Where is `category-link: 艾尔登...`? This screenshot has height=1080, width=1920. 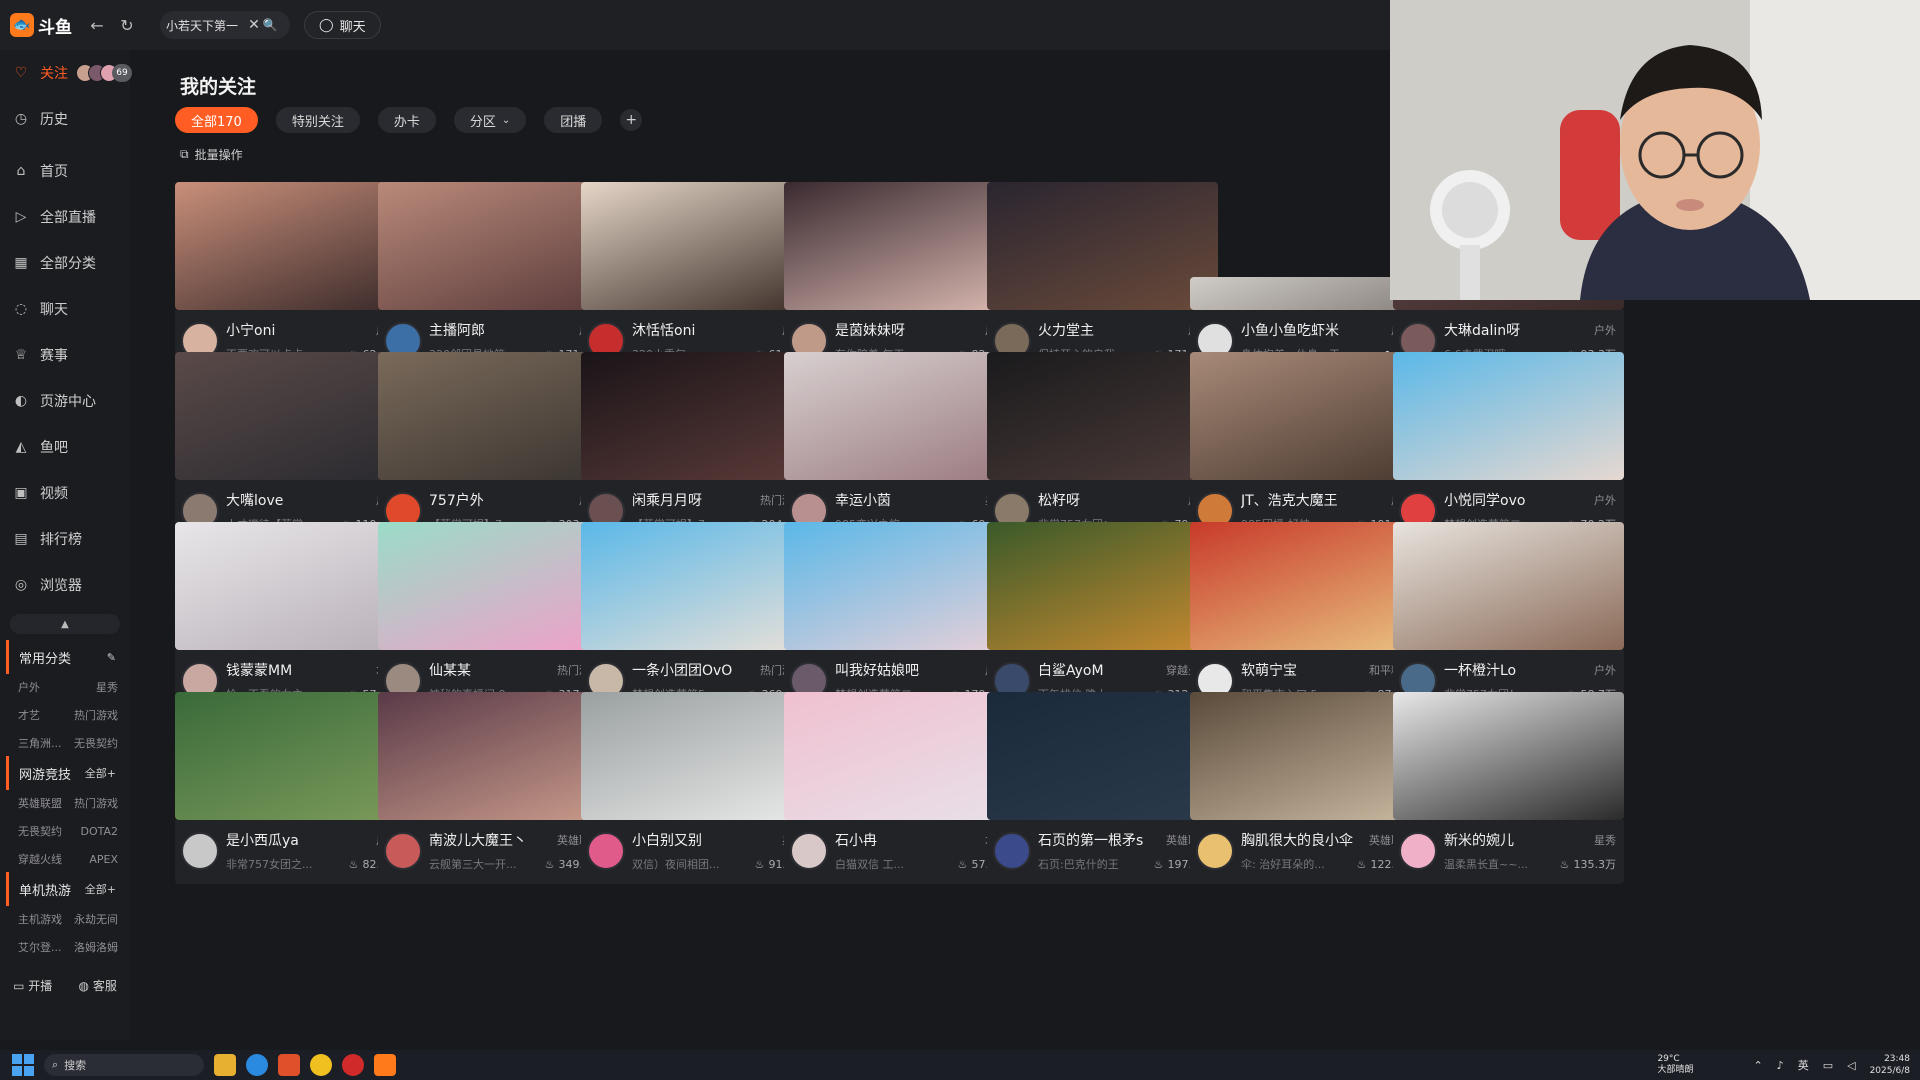
category-link: 艾尔登... is located at coordinates (43, 947).